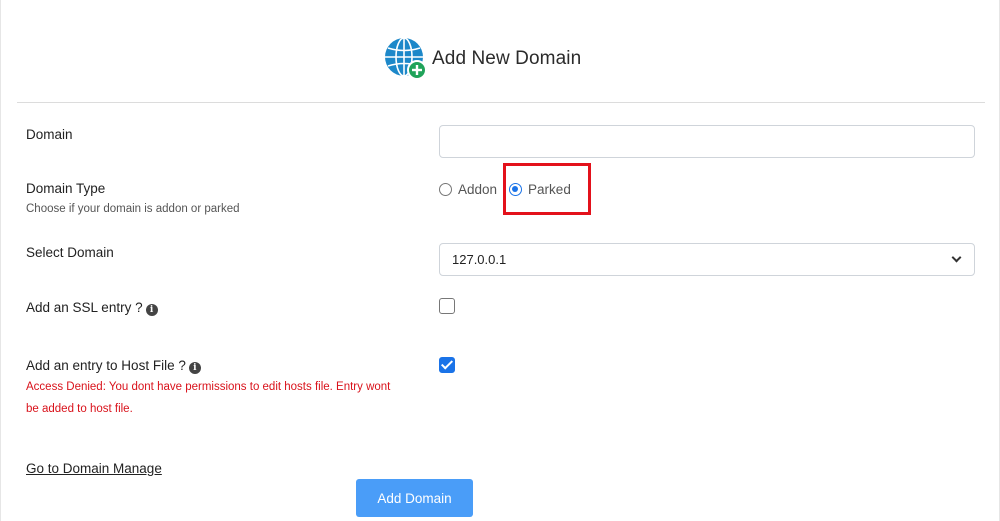  Describe the element at coordinates (70, 252) in the screenshot. I see `select-domain-label: Select Domain` at that location.